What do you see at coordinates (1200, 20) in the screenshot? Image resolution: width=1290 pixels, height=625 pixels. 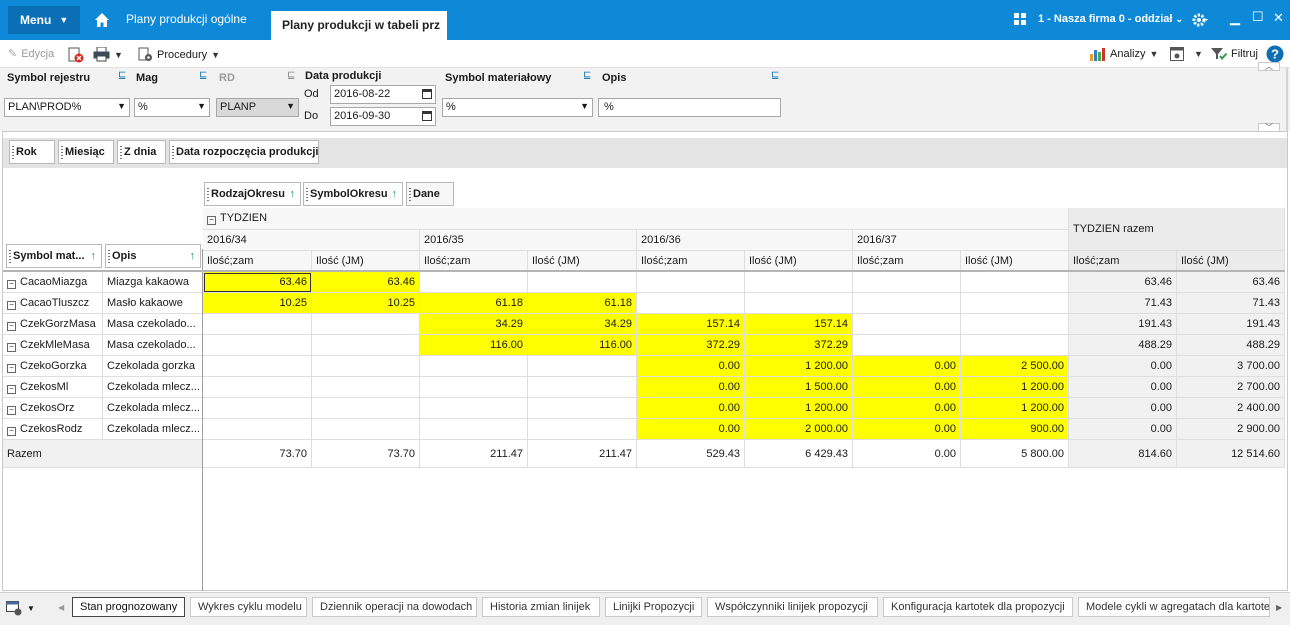 I see `gear-icon` at bounding box center [1200, 20].